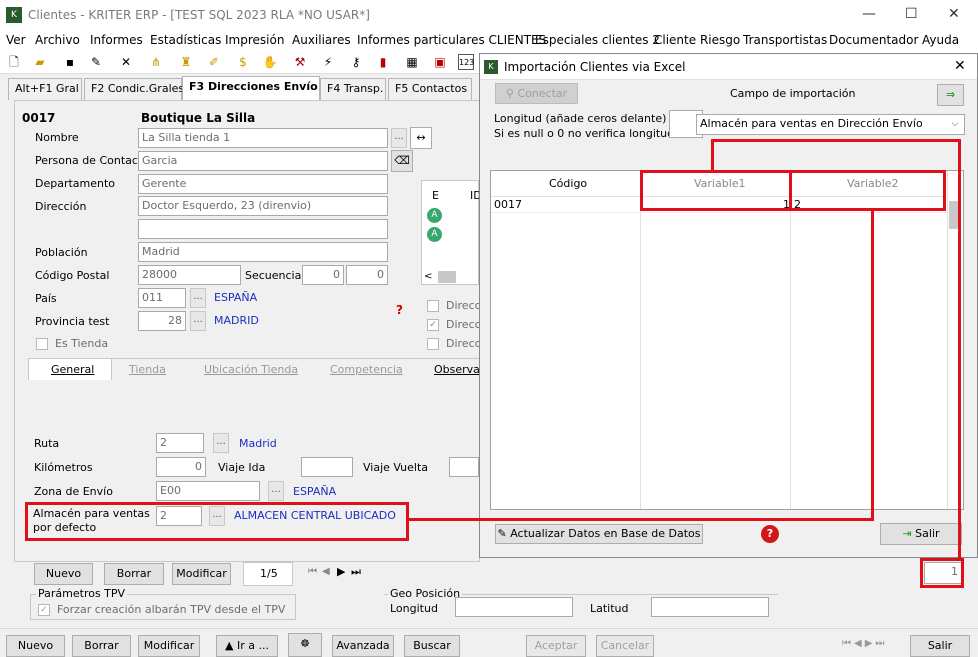 This screenshot has height=657, width=978. I want to click on tab-transportistas: F4 Transp., so click(353, 89).